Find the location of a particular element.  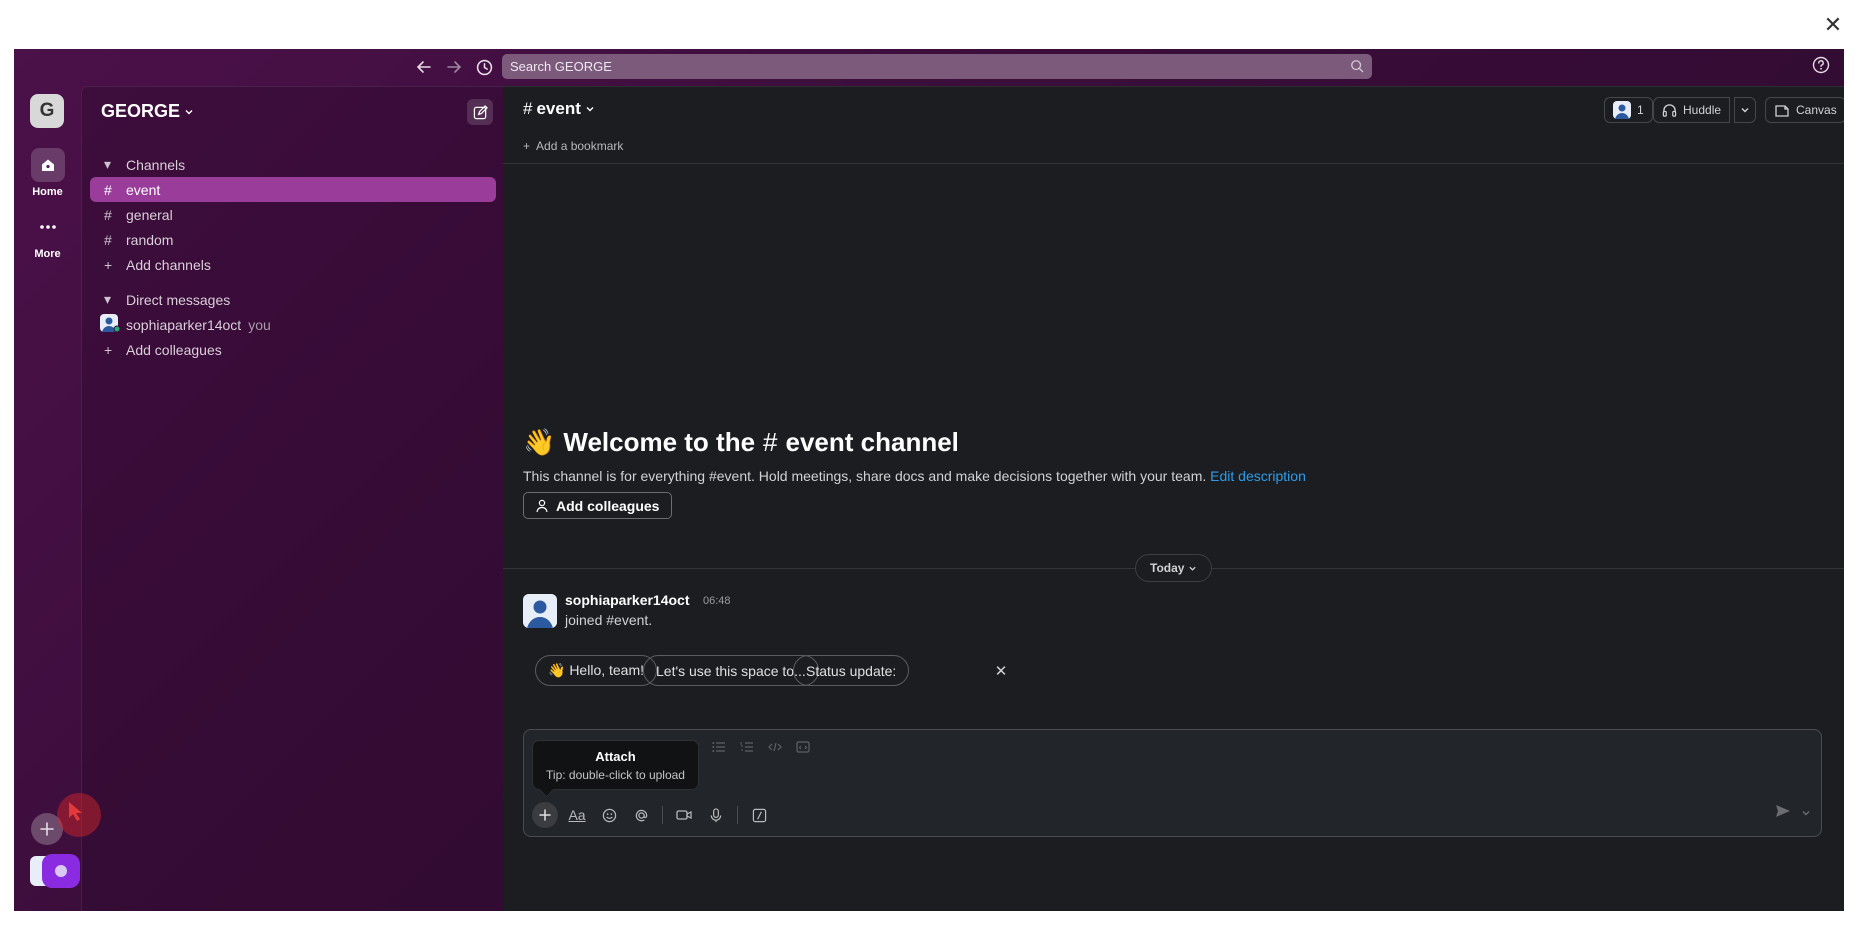

add-bookmark-button: + Add a bookmark is located at coordinates (573, 146).